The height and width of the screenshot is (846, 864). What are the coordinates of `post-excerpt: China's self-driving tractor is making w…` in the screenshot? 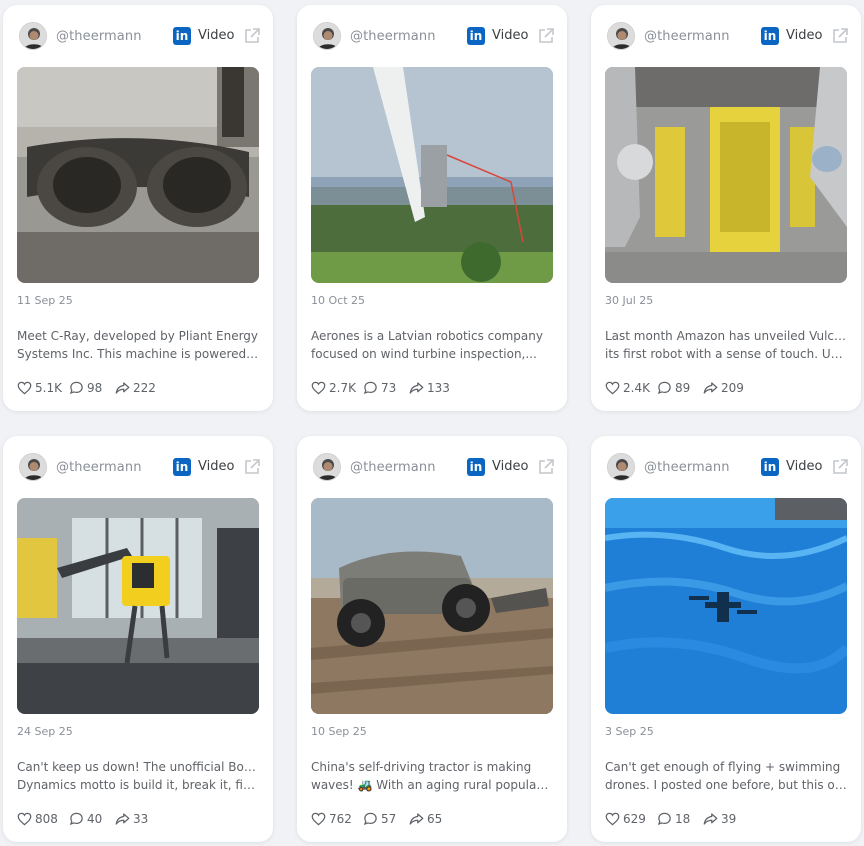 It's located at (432, 776).